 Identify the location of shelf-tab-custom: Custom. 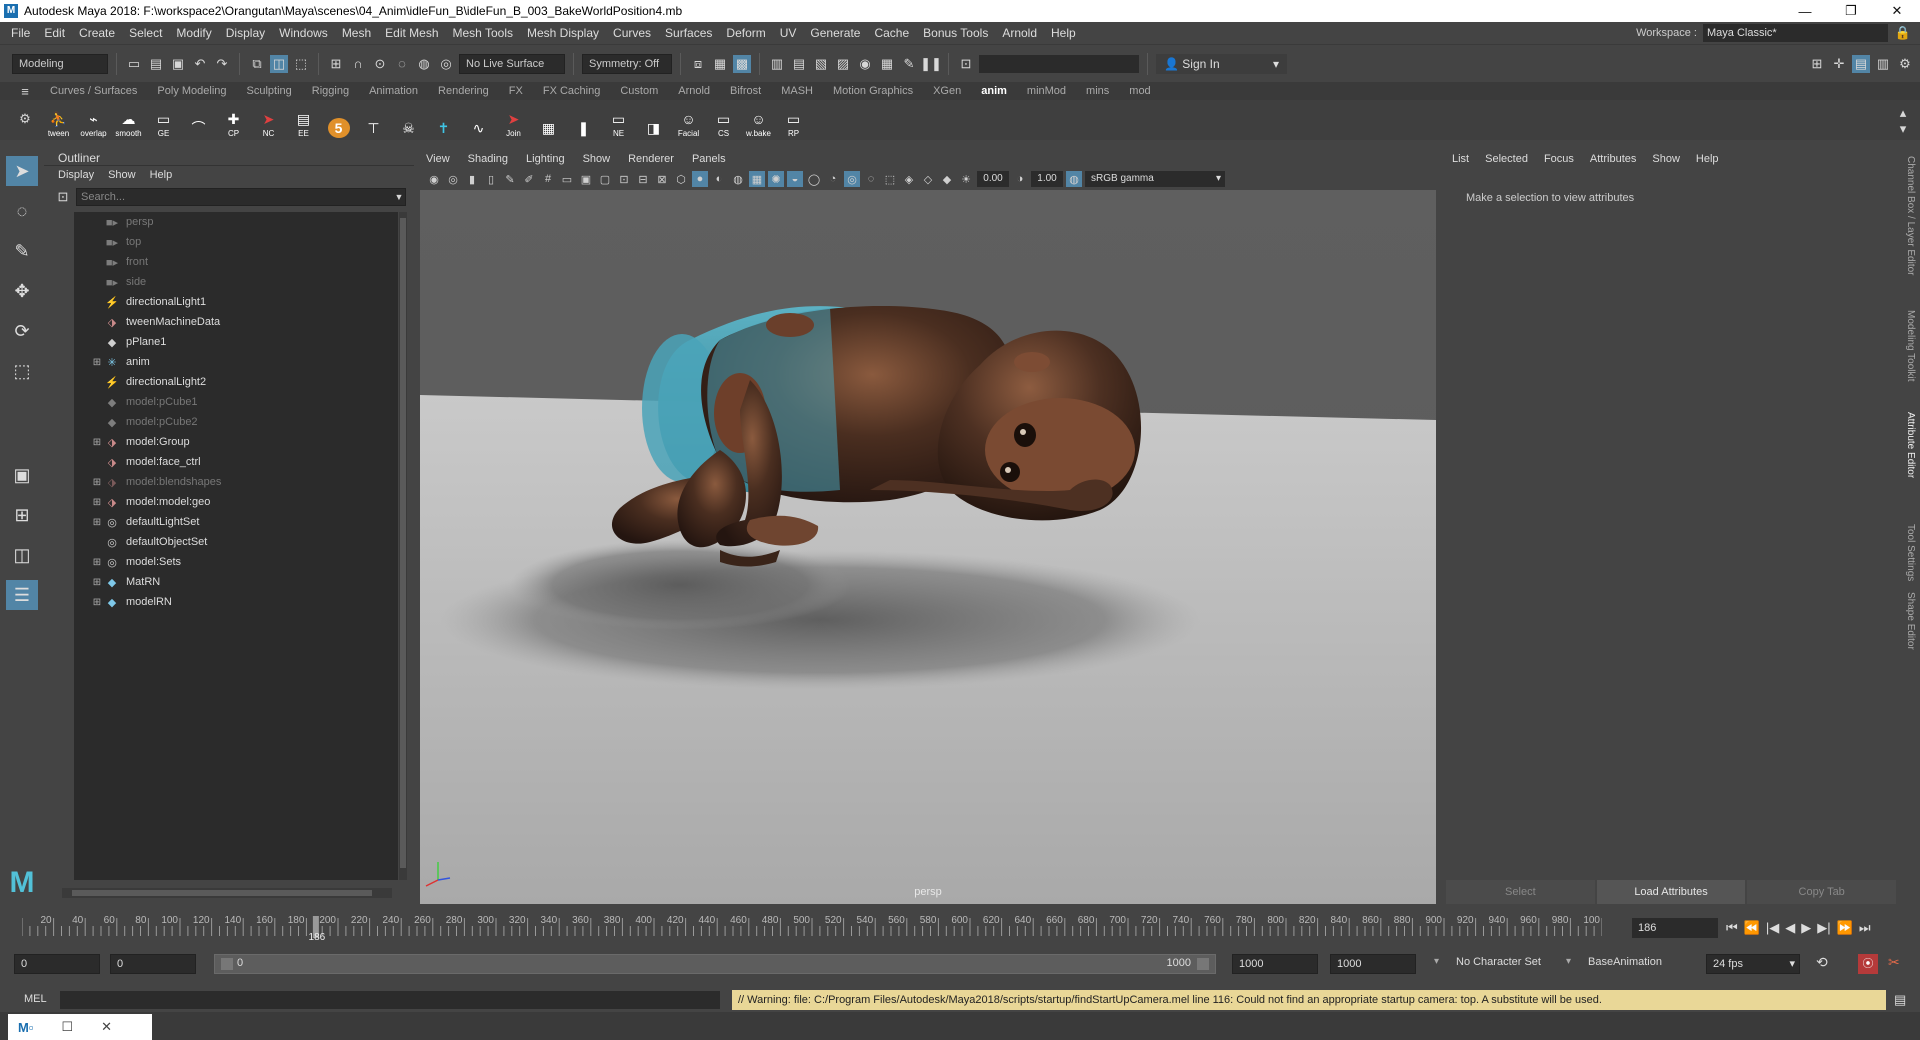
(639, 91).